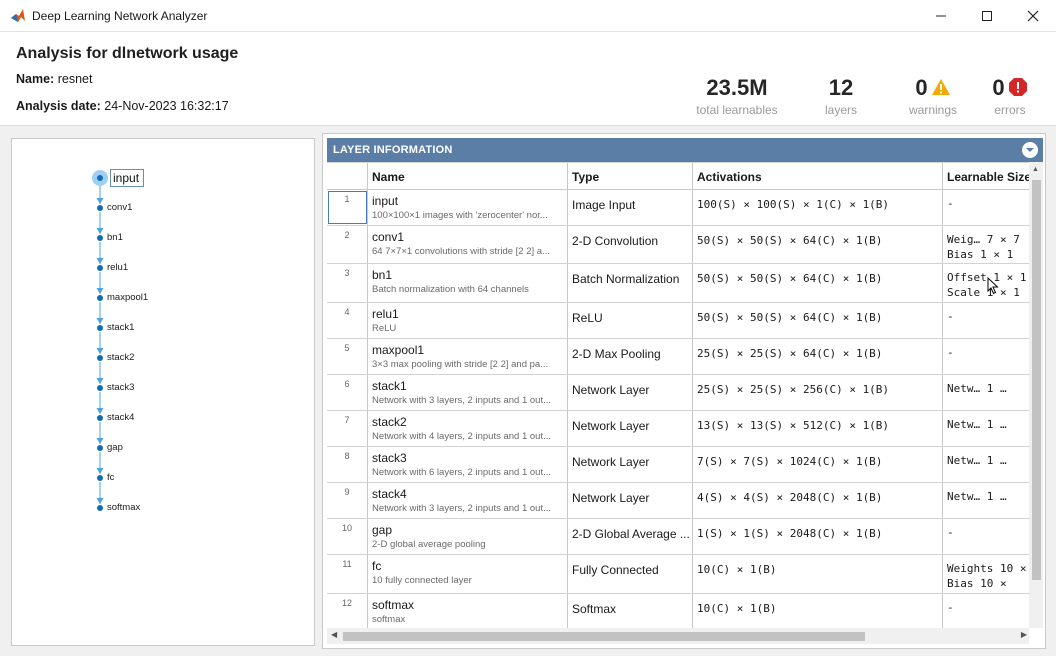 The height and width of the screenshot is (656, 1056). I want to click on stat-warnings: 0 warnings, so click(933, 96).